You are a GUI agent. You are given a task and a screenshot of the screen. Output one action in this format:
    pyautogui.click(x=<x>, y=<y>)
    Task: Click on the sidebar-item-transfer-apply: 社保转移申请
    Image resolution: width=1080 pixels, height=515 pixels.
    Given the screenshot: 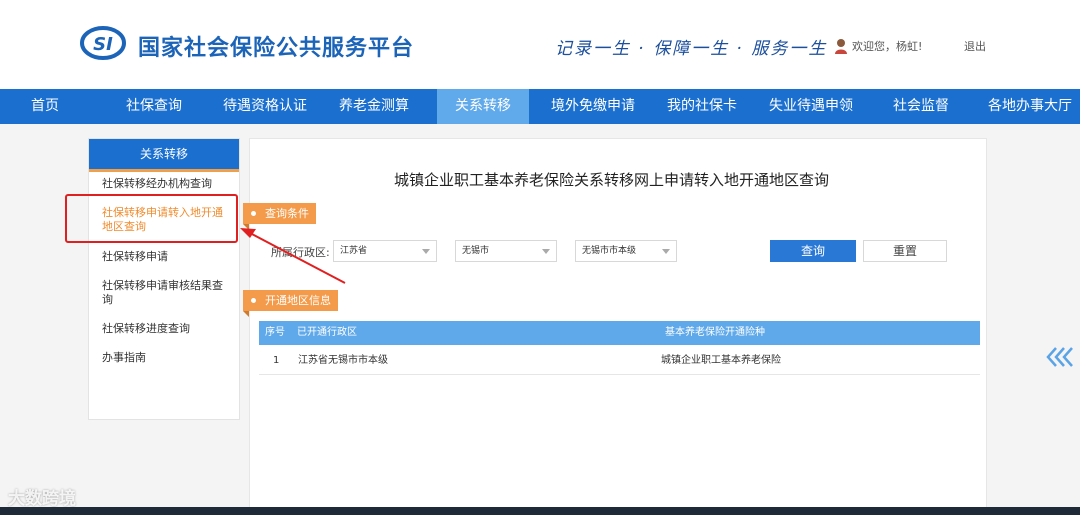 What is the action you would take?
    pyautogui.click(x=167, y=257)
    